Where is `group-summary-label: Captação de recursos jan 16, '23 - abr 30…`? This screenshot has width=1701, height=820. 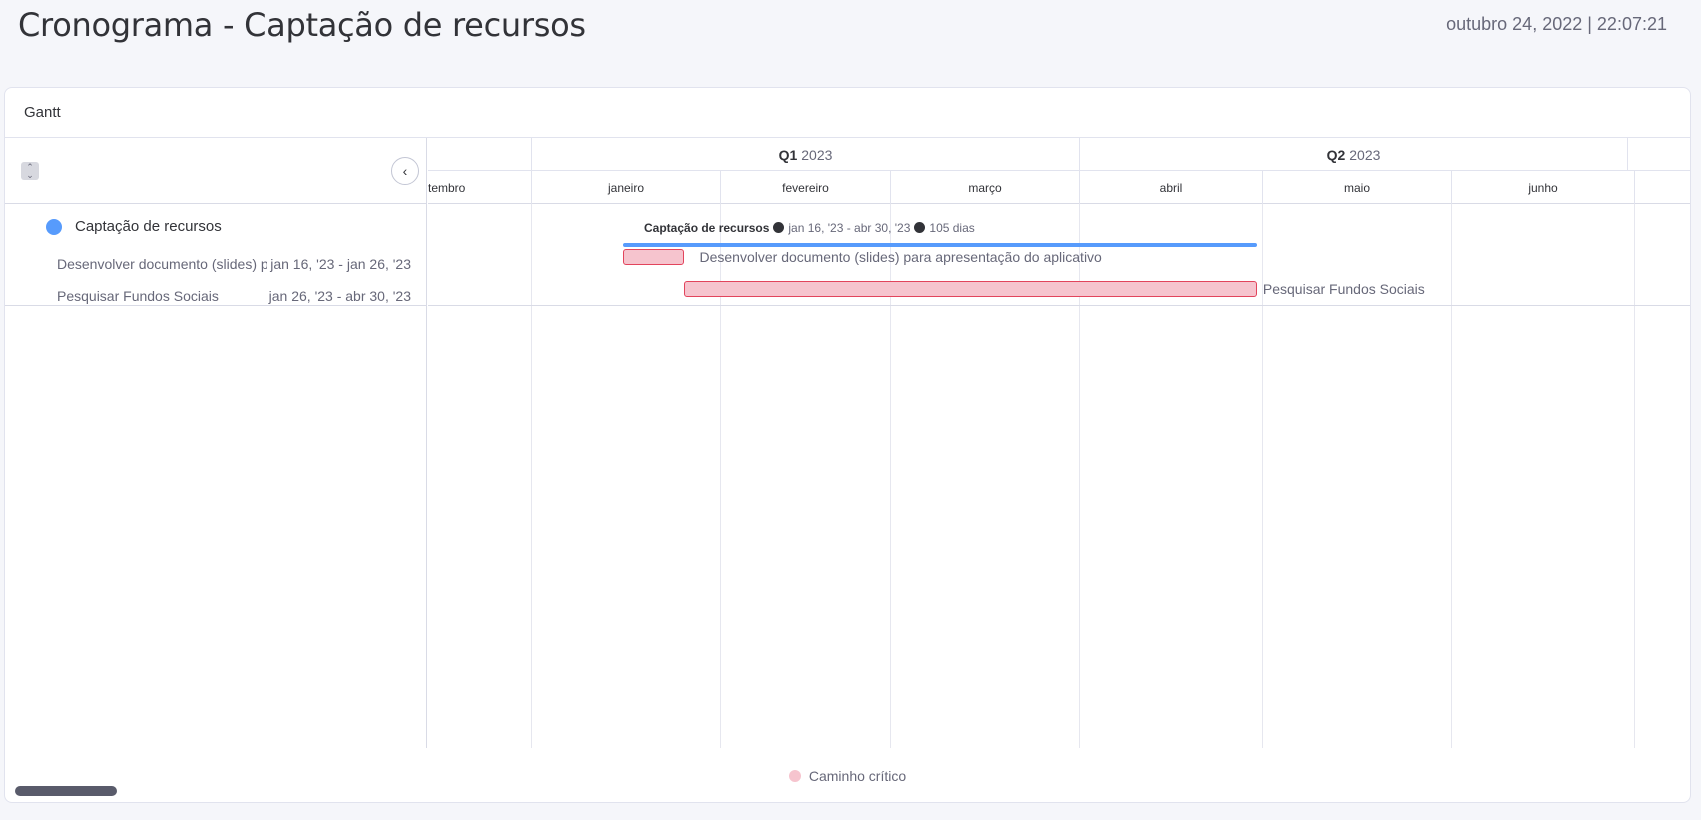 group-summary-label: Captação de recursos jan 16, '23 - abr 30… is located at coordinates (809, 228).